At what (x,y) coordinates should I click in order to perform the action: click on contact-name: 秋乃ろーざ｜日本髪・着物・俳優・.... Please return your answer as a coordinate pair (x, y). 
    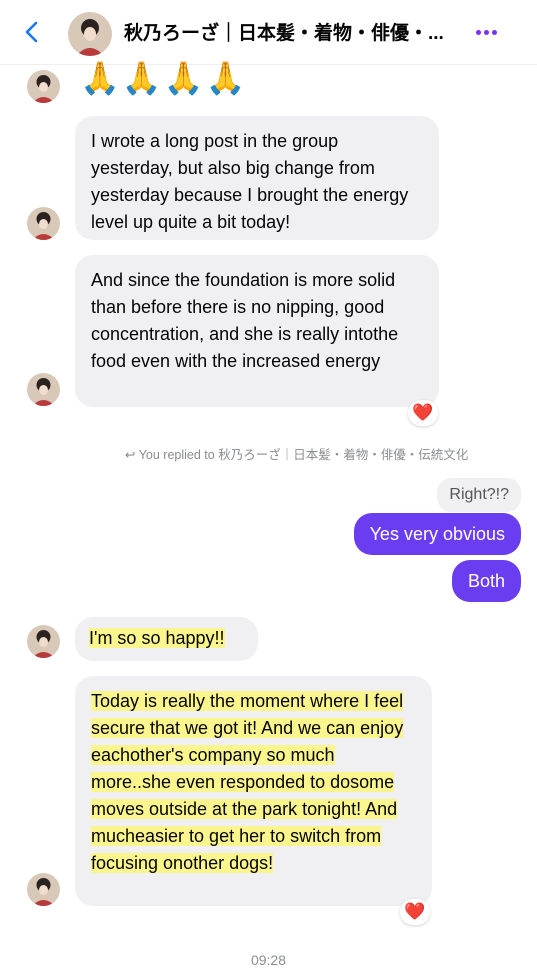
    Looking at the image, I should click on (296, 34).